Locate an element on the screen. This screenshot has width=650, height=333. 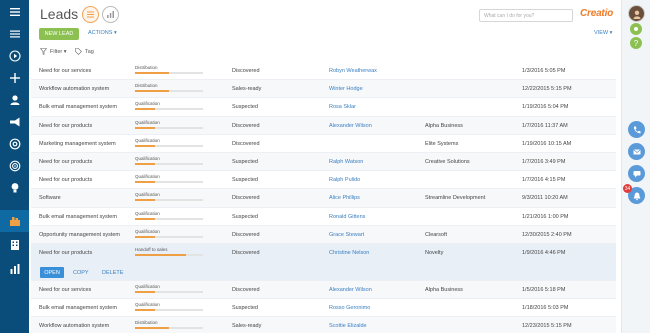
mail-icon is located at coordinates (636, 151).